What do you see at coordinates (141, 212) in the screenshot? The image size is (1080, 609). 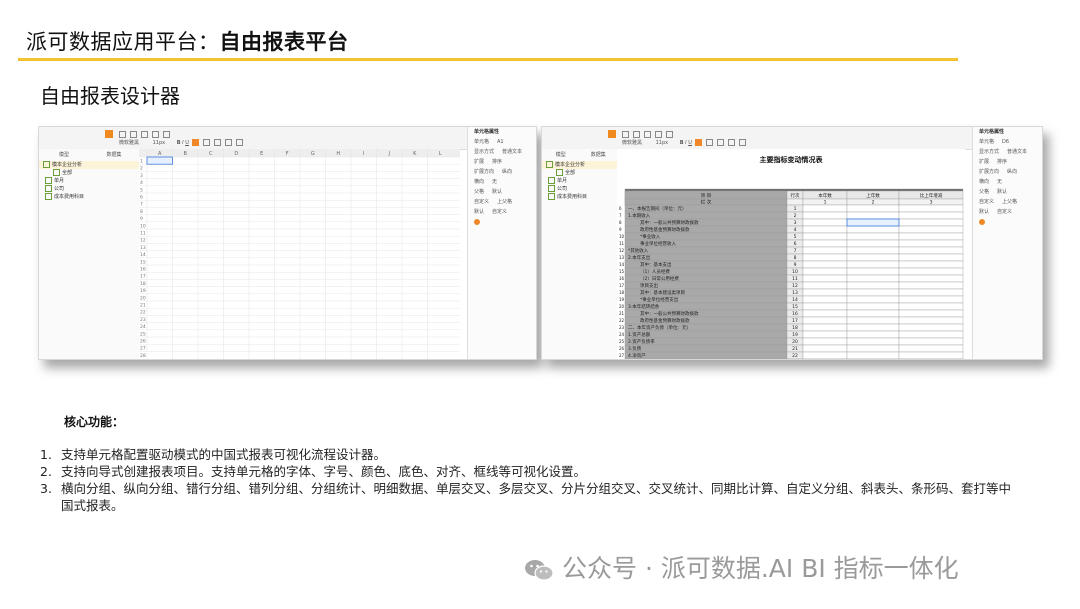 I see `row-number: 8` at bounding box center [141, 212].